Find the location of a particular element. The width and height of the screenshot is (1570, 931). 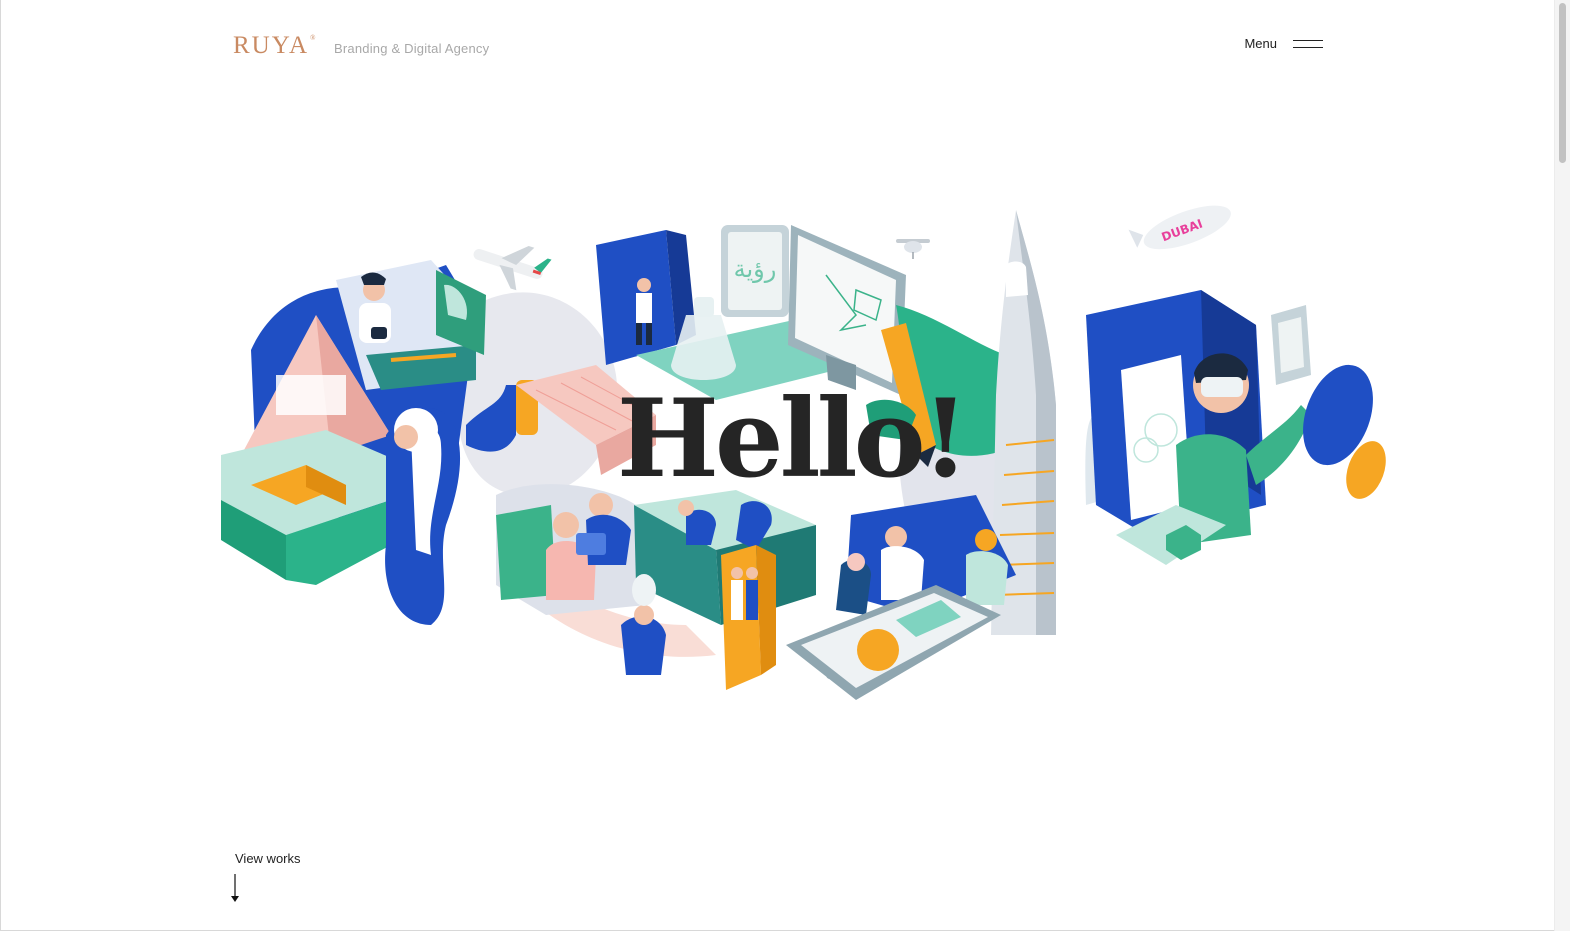

logo-text: RUYA is located at coordinates (271, 45).